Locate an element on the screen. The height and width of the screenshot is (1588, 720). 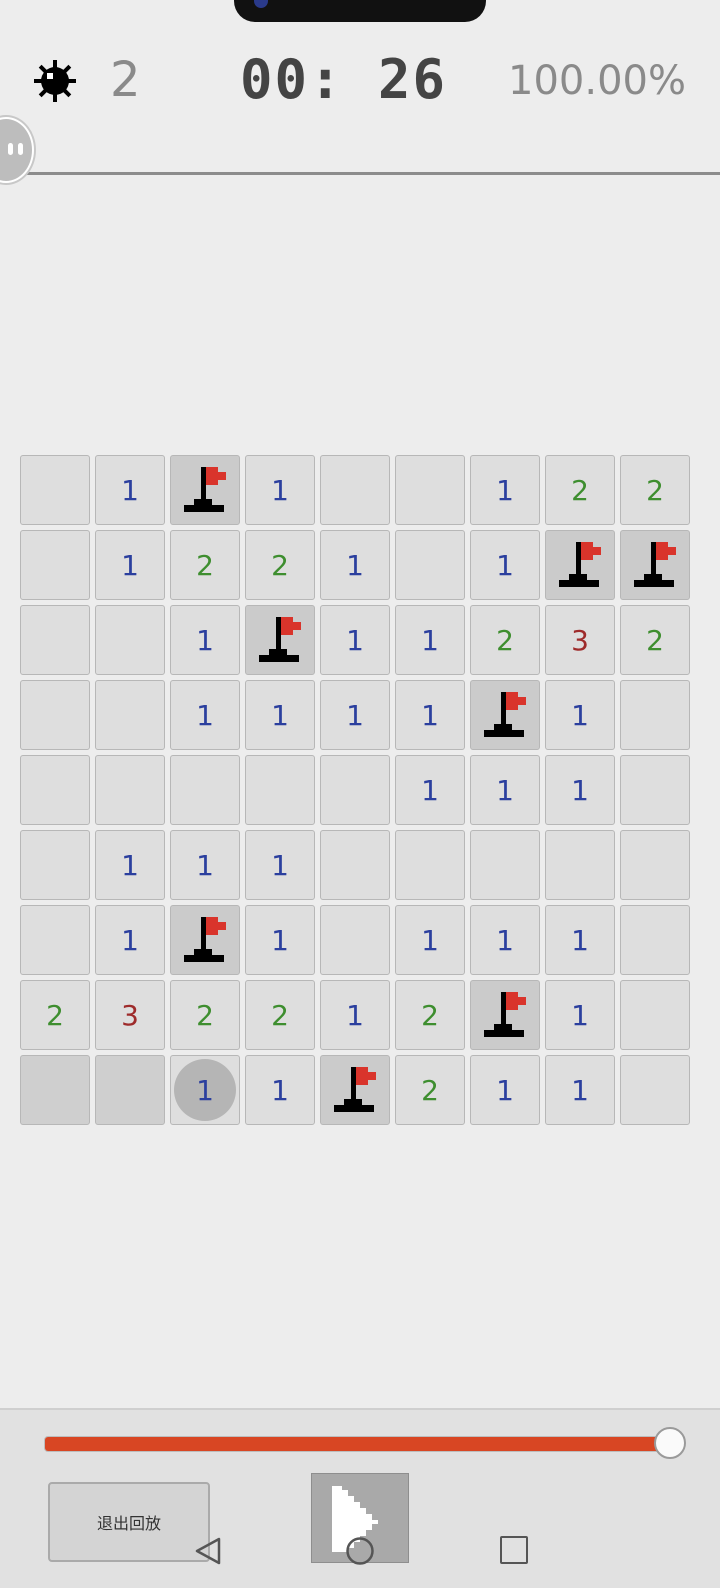
flag-icon is located at coordinates (205, 939).